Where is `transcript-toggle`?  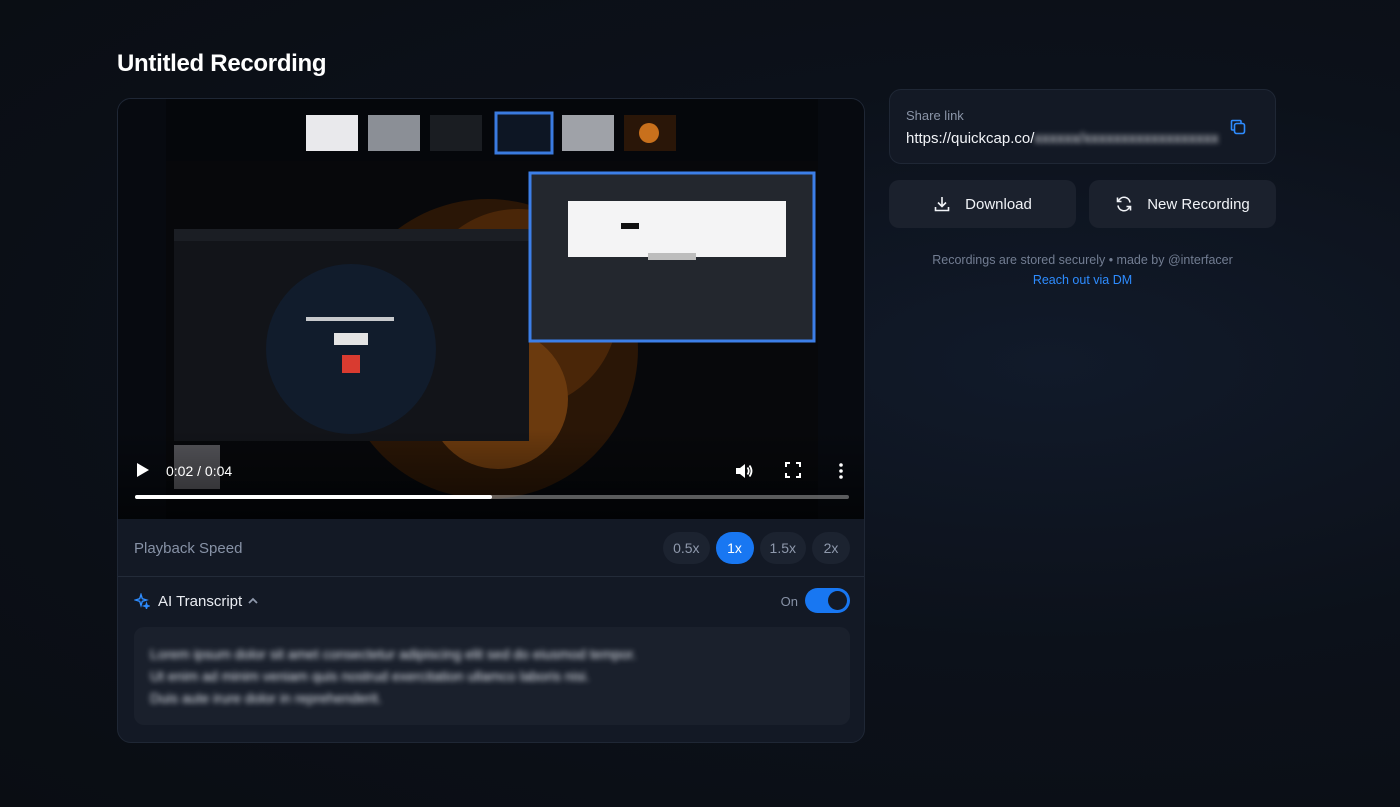
transcript-toggle is located at coordinates (827, 600).